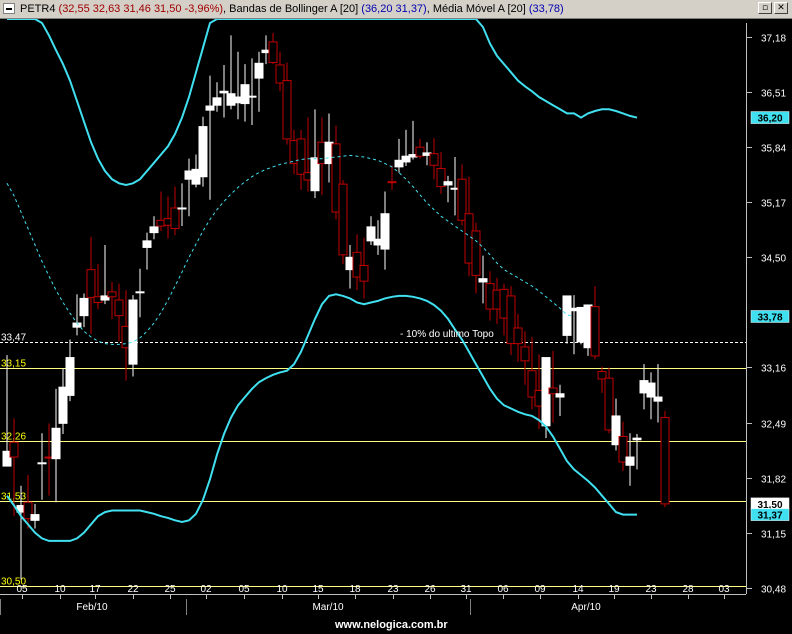  Describe the element at coordinates (773, 94) in the screenshot. I see `y-tick-label: 36,51` at that location.